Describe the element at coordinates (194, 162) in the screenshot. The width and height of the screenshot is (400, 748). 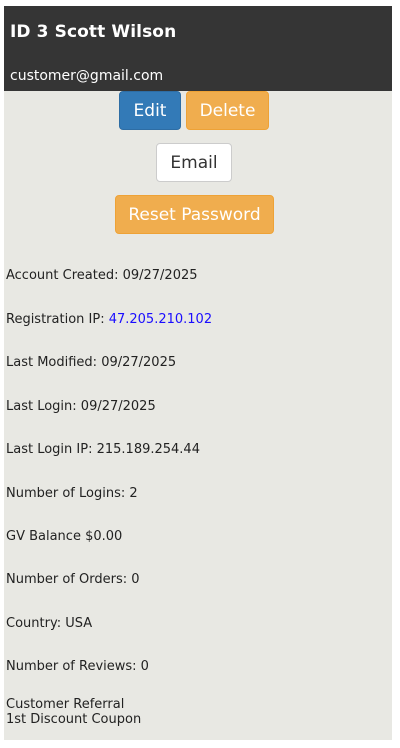
I see `email-button: Email` at that location.